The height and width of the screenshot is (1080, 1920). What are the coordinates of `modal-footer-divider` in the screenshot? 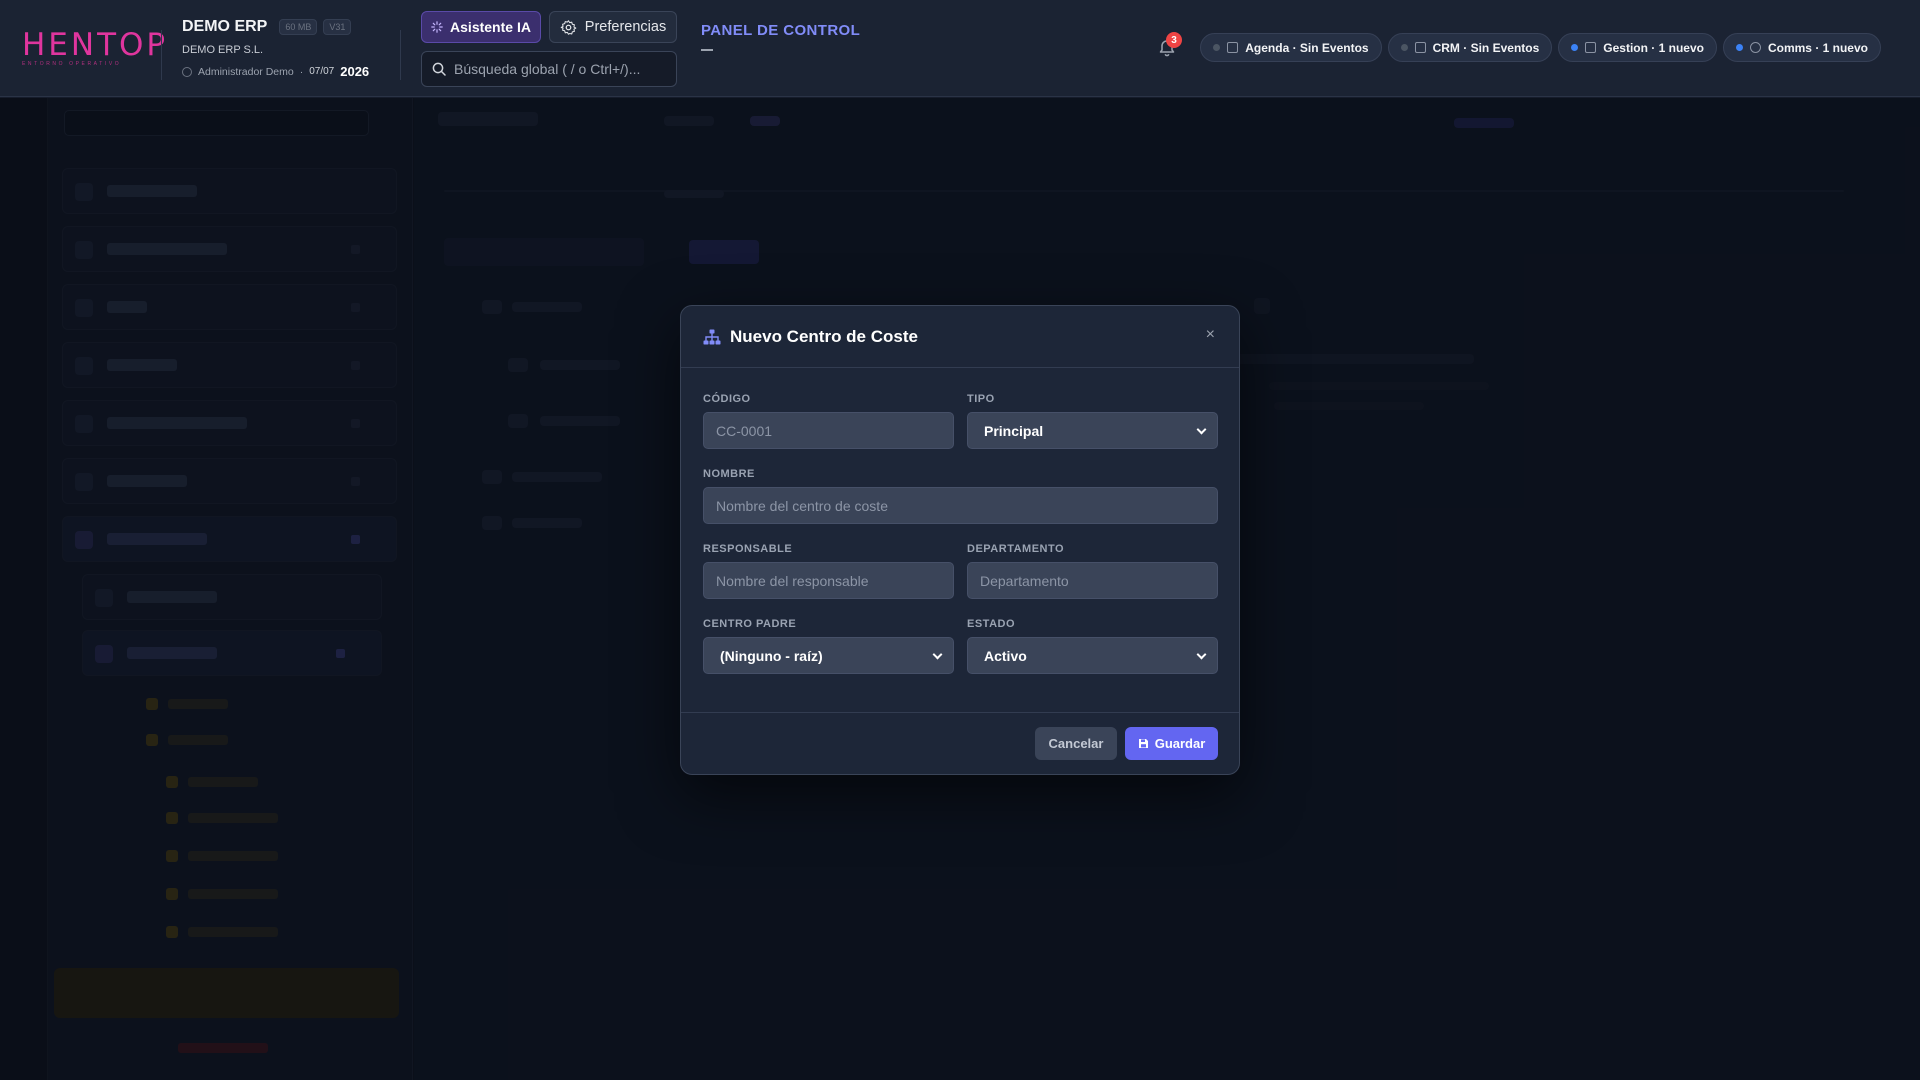 It's located at (960, 712).